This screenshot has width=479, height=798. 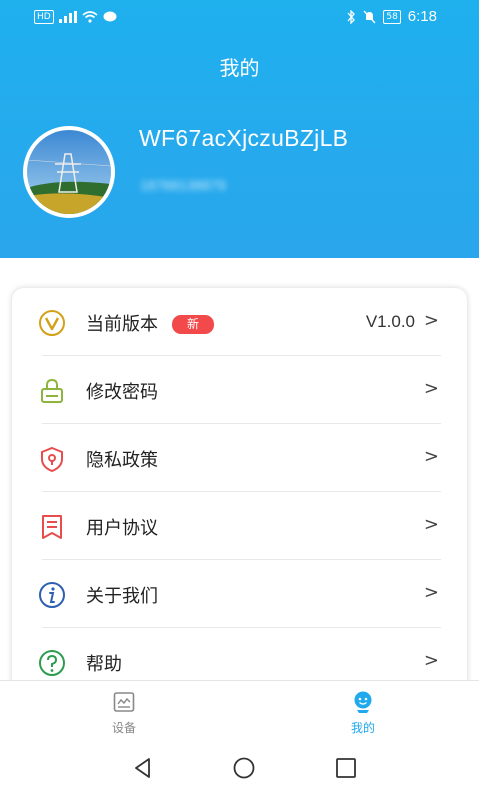 What do you see at coordinates (52, 527) in the screenshot?
I see `document-icon` at bounding box center [52, 527].